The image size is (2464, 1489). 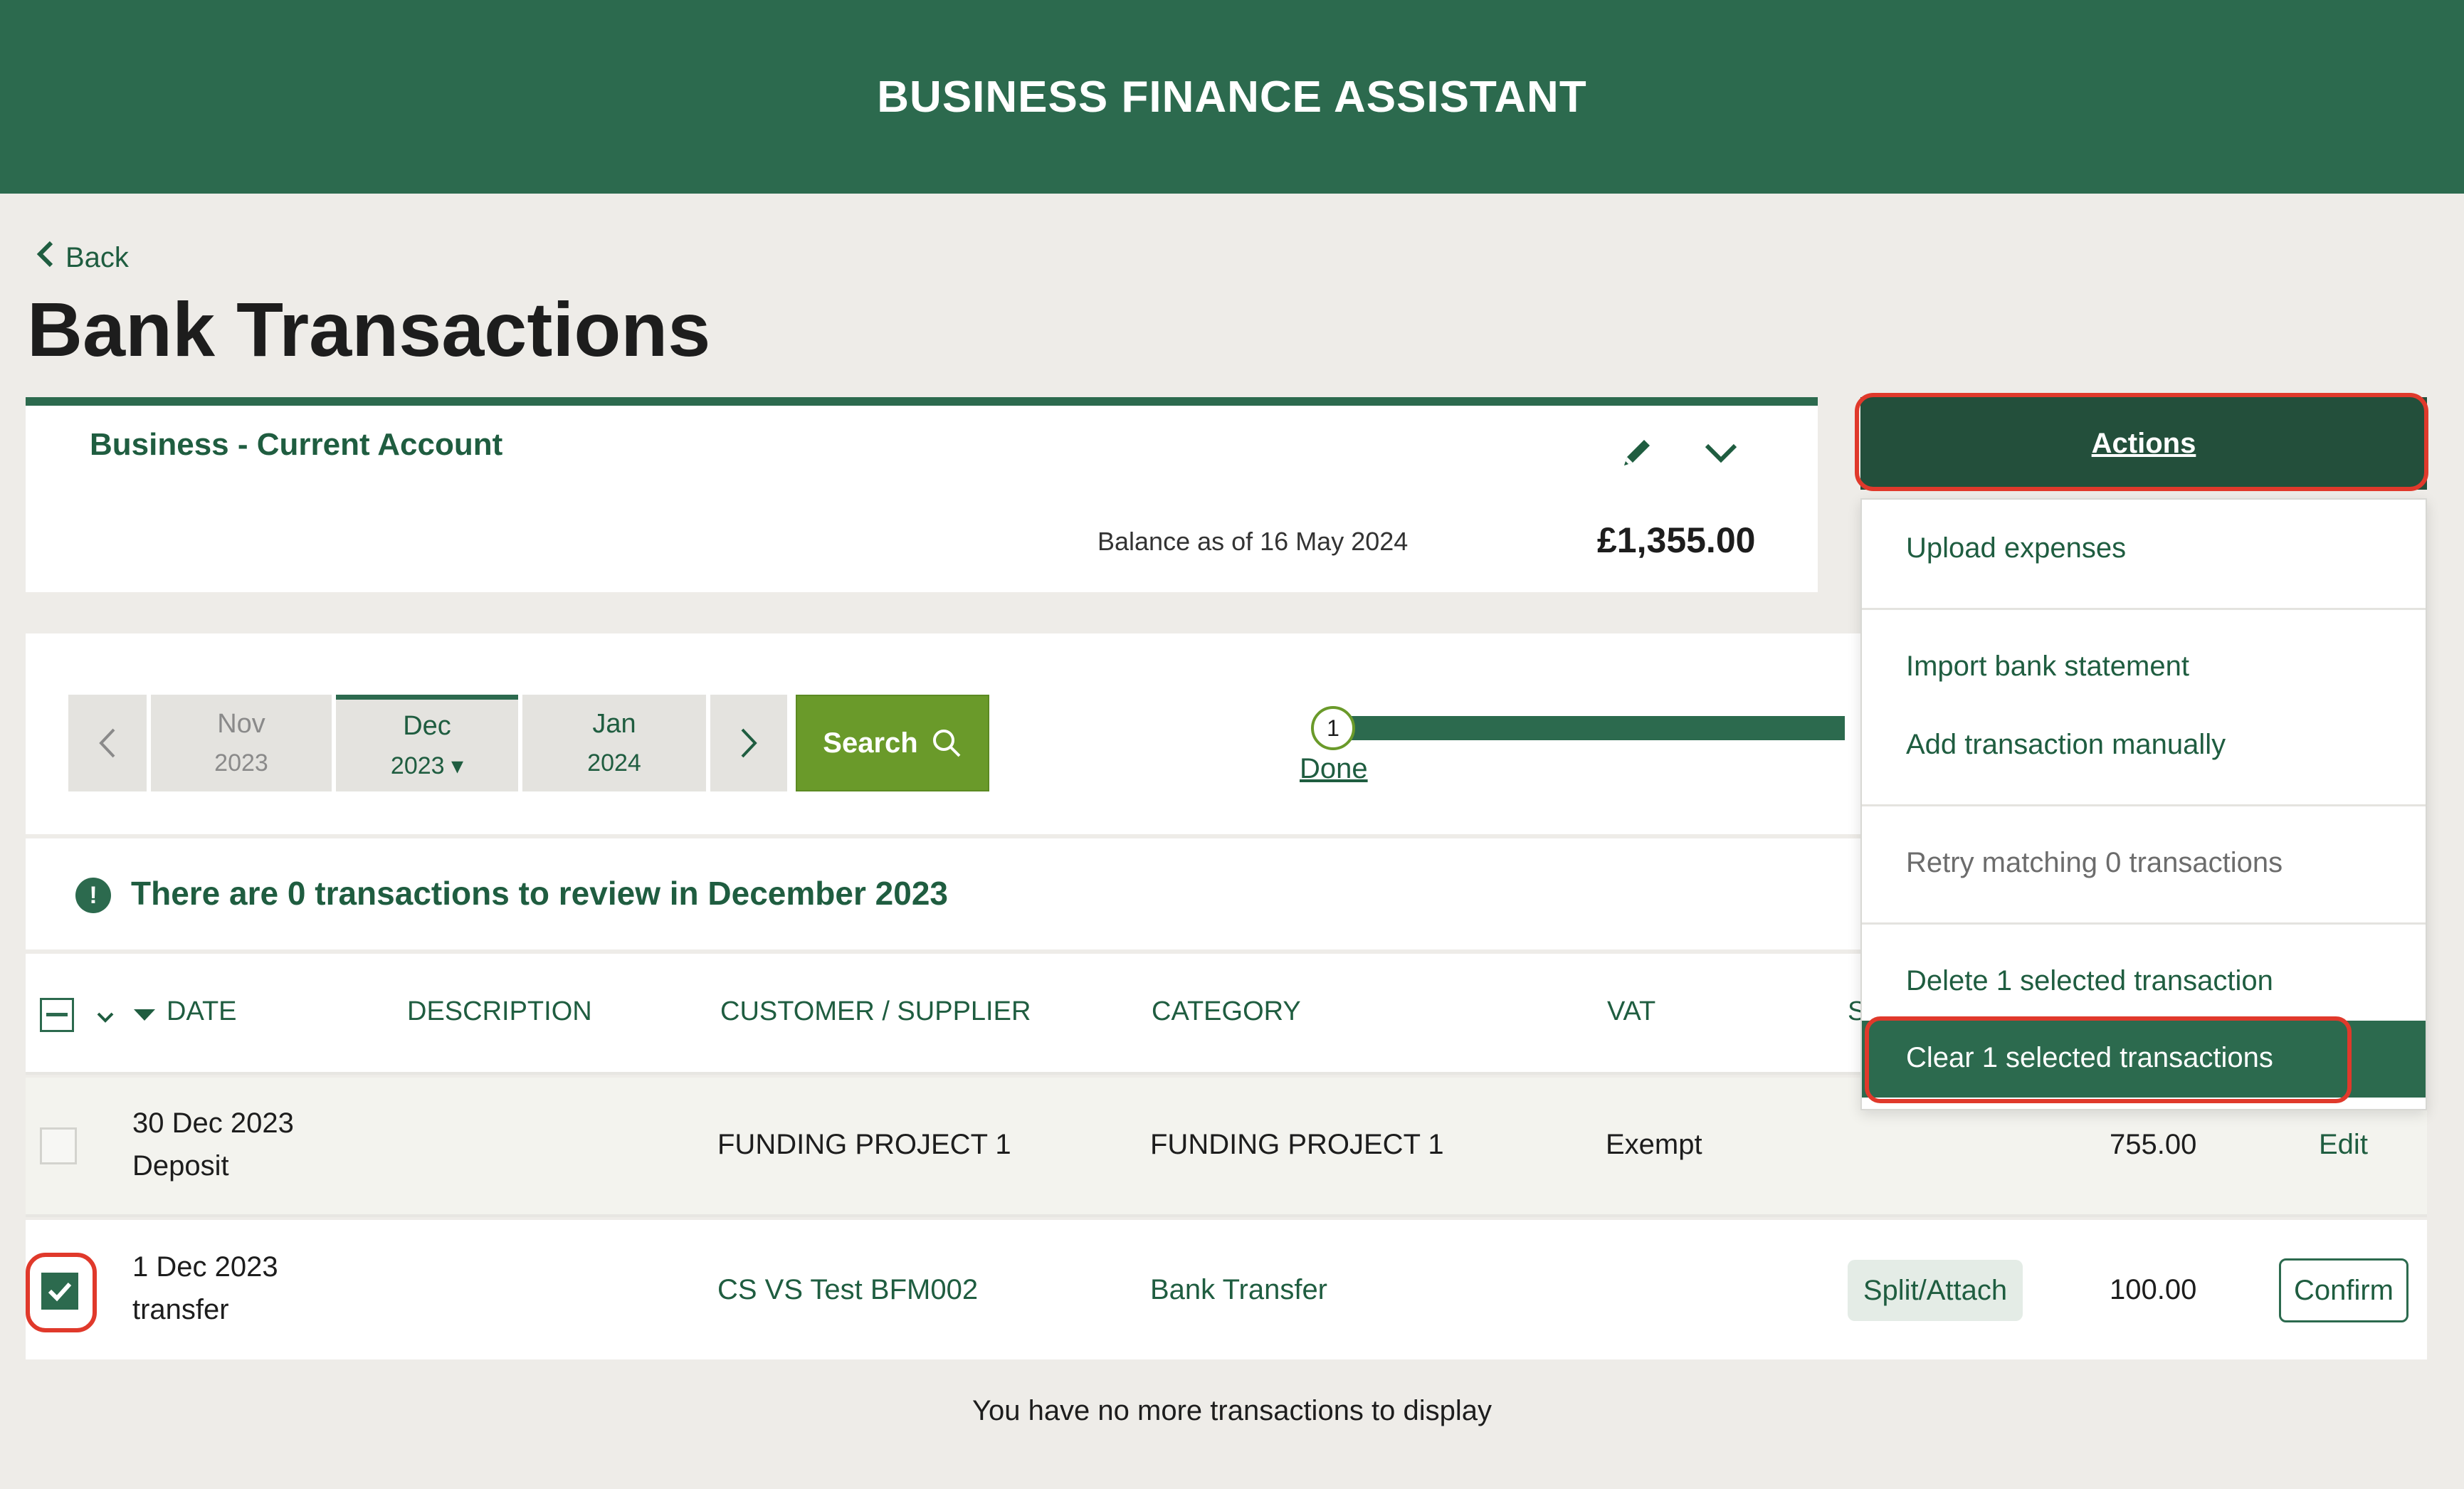 I want to click on minus-icon, so click(x=57, y=1014).